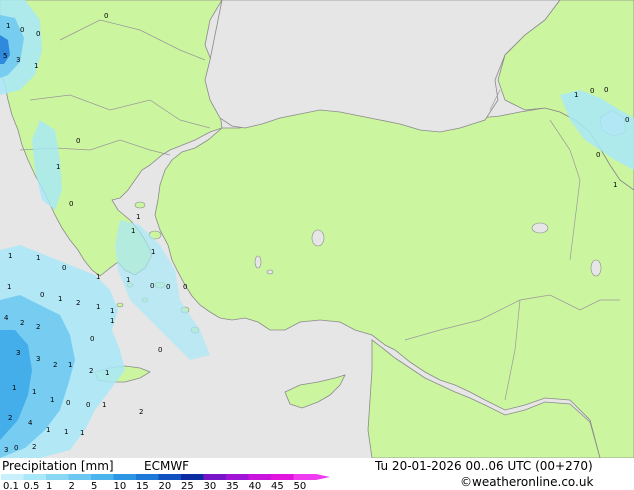 The width and height of the screenshot is (634, 490). What do you see at coordinates (527, 482) in the screenshot?
I see `credit-text: ©weatheronline.co.uk` at bounding box center [527, 482].